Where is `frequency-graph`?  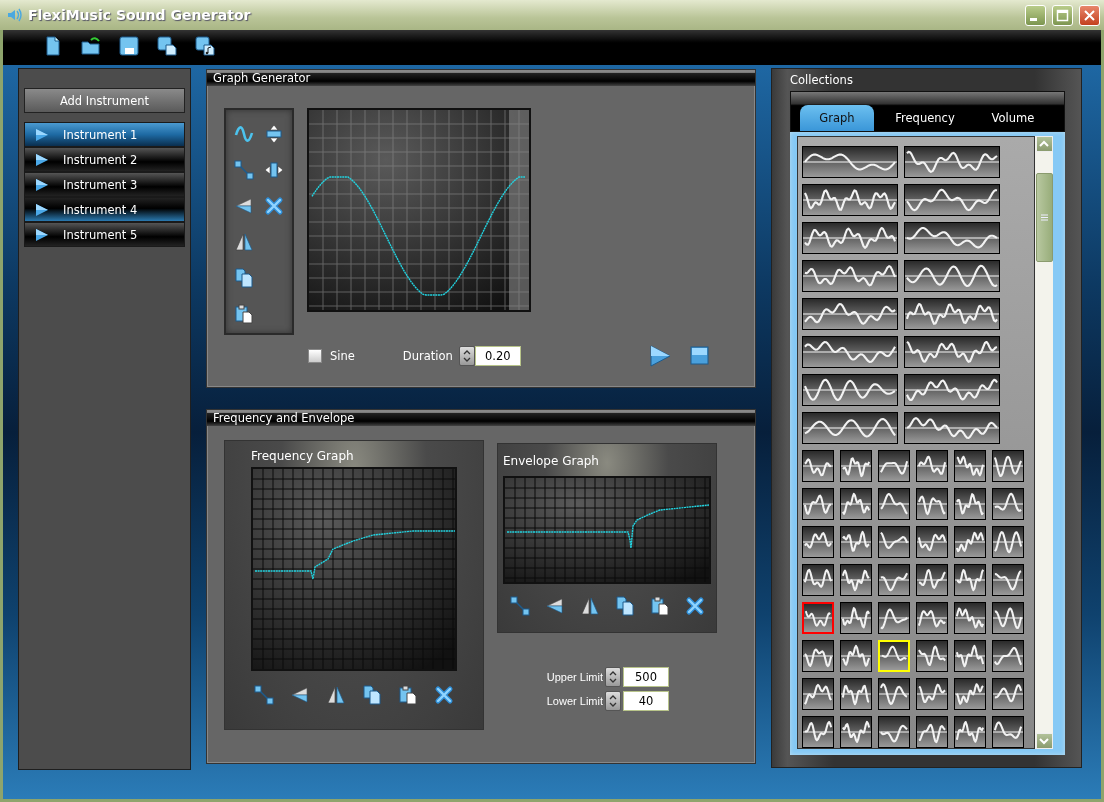 frequency-graph is located at coordinates (354, 569).